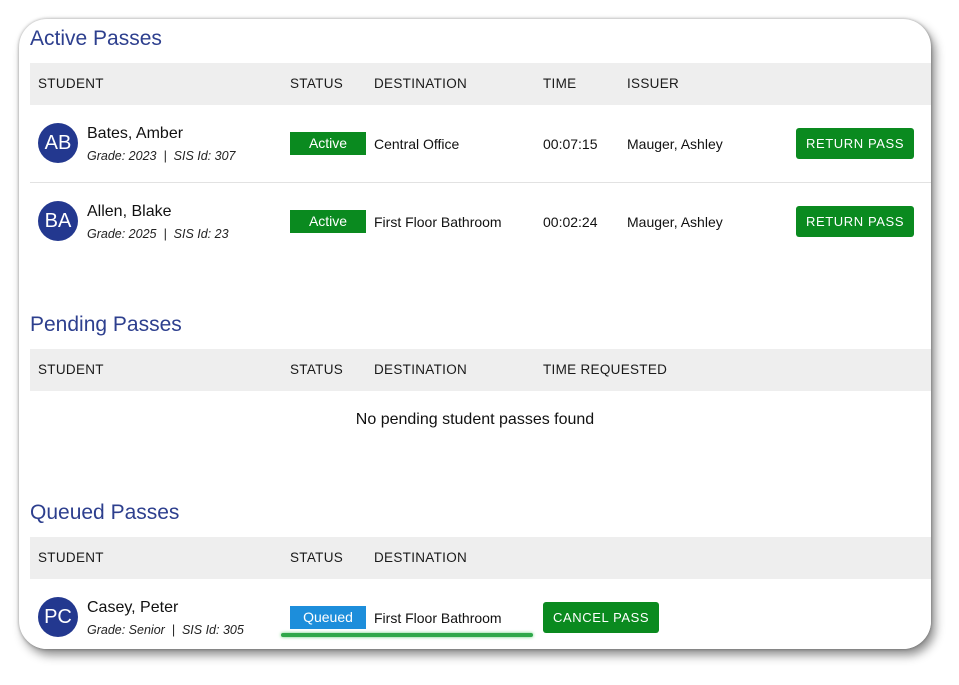  What do you see at coordinates (58, 221) in the screenshot?
I see `avatar: BA` at bounding box center [58, 221].